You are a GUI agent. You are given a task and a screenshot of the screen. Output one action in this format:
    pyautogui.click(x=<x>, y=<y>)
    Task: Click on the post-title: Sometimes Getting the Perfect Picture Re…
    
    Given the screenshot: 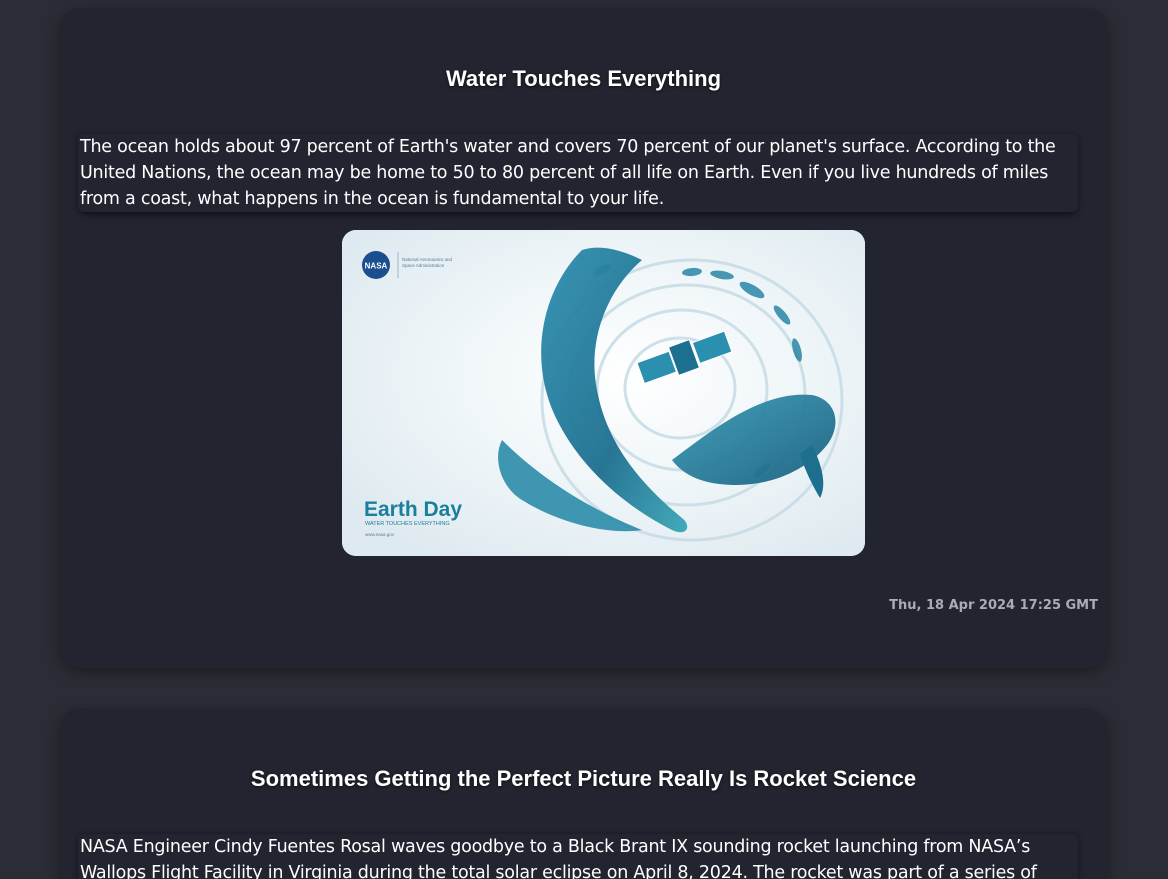 What is the action you would take?
    pyautogui.click(x=583, y=778)
    